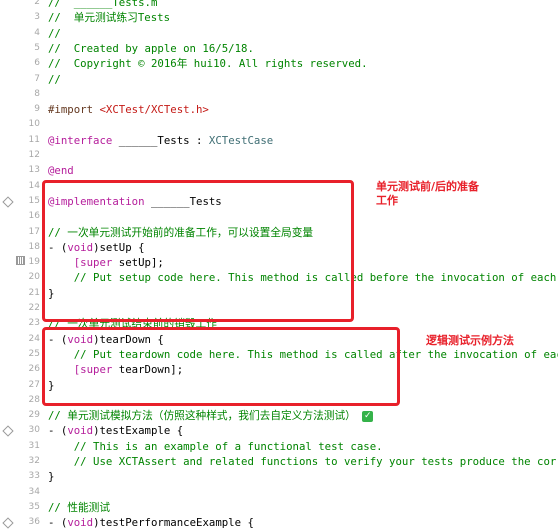 The width and height of the screenshot is (558, 530). Describe the element at coordinates (279, 507) in the screenshot. I see `code-line: 35 // 性能测试` at that location.